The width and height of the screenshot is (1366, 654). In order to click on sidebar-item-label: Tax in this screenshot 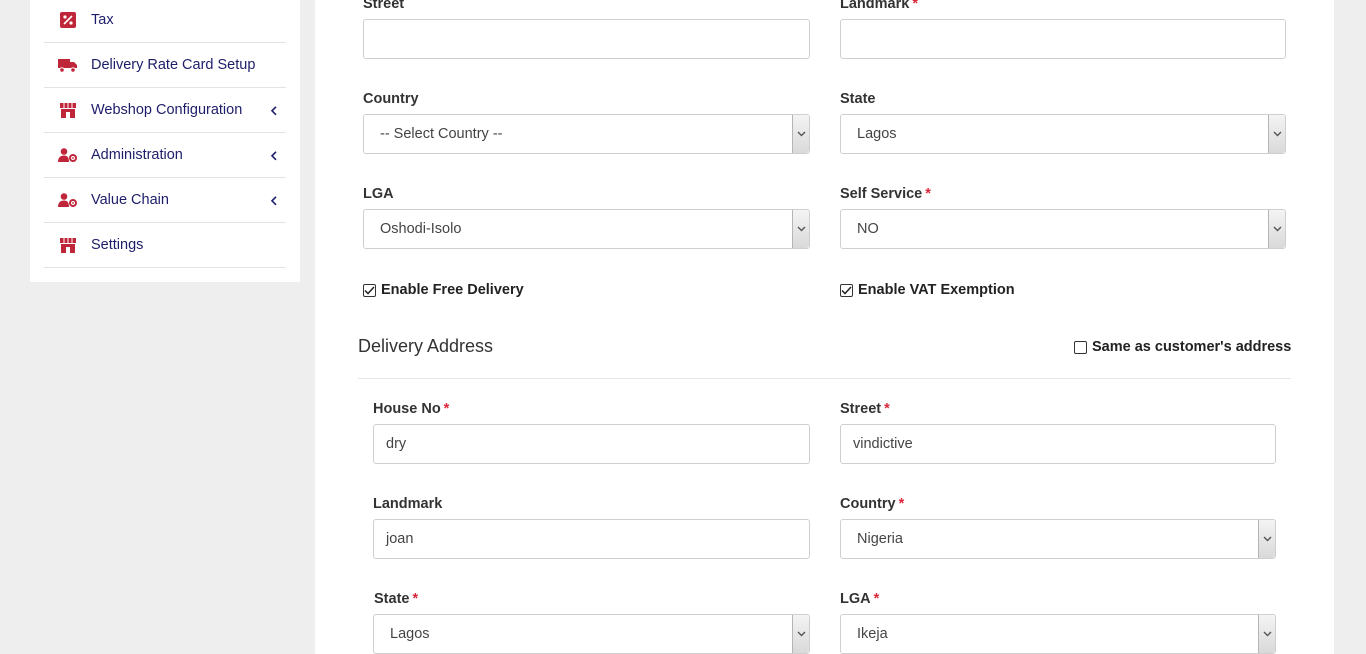, I will do `click(102, 20)`.